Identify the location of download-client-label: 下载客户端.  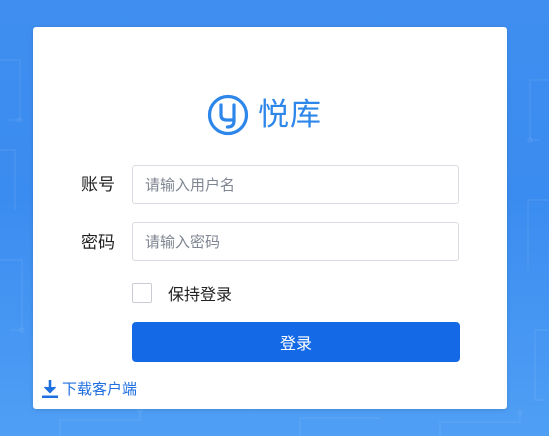
(99, 388).